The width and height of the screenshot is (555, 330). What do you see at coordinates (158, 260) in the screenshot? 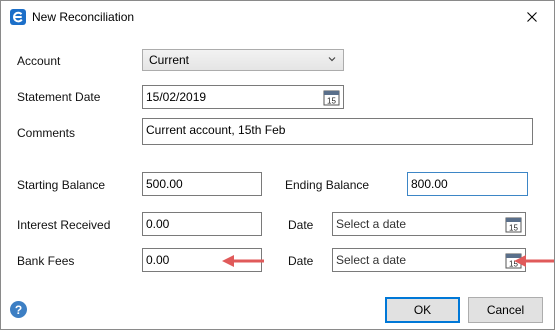
I see `bank-fees-value: 0.00` at bounding box center [158, 260].